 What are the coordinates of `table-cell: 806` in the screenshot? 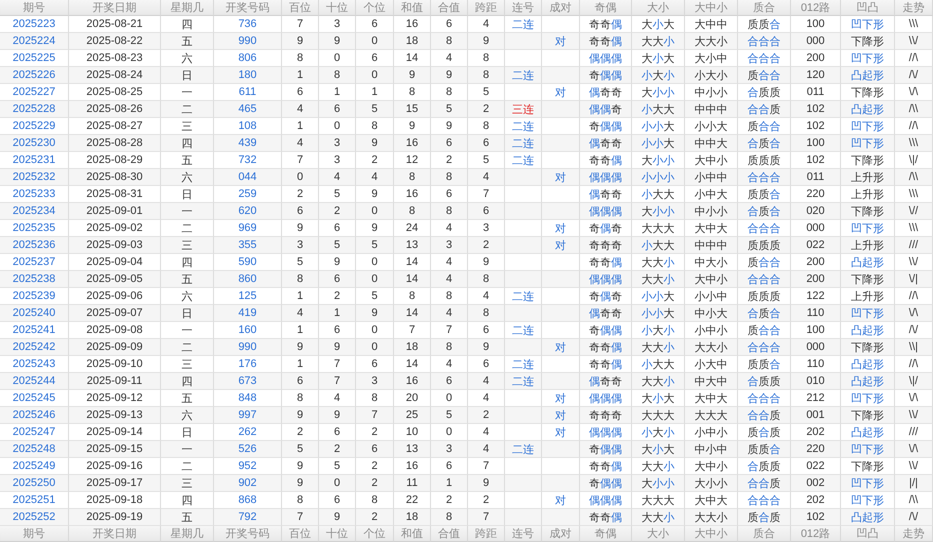 It's located at (248, 58).